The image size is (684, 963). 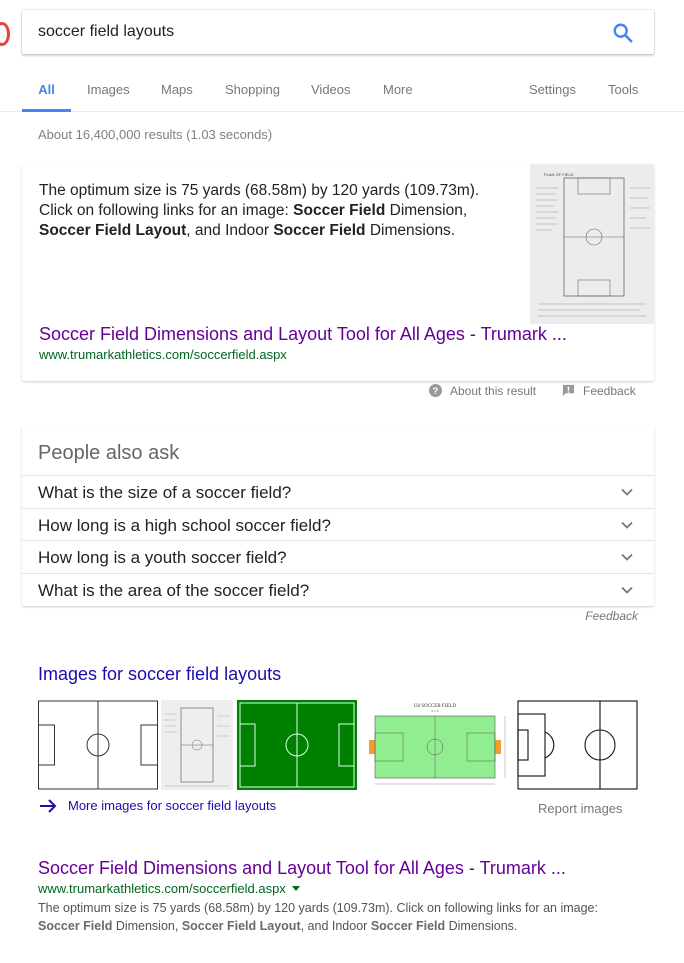 What do you see at coordinates (159, 674) in the screenshot?
I see `images-heading-link: Images for soccer field layouts` at bounding box center [159, 674].